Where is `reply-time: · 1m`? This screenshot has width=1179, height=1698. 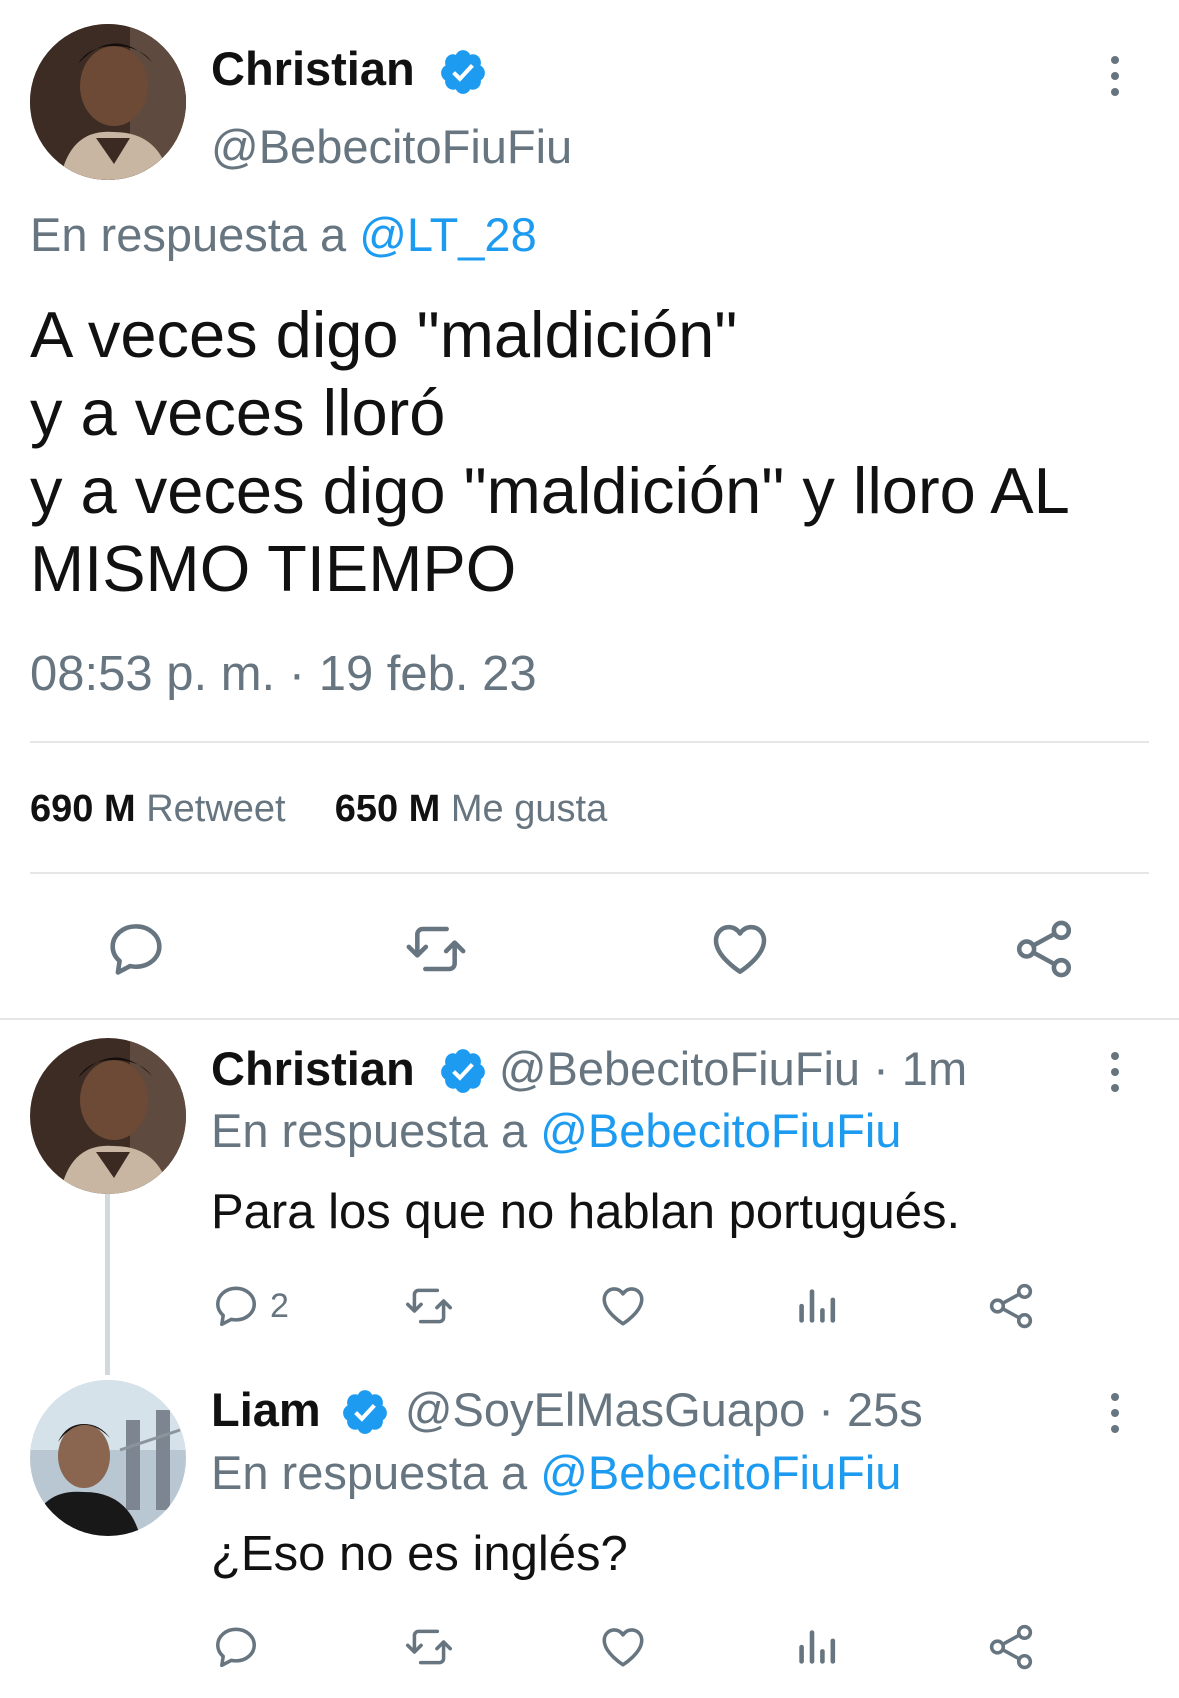 reply-time: · 1m is located at coordinates (920, 1068).